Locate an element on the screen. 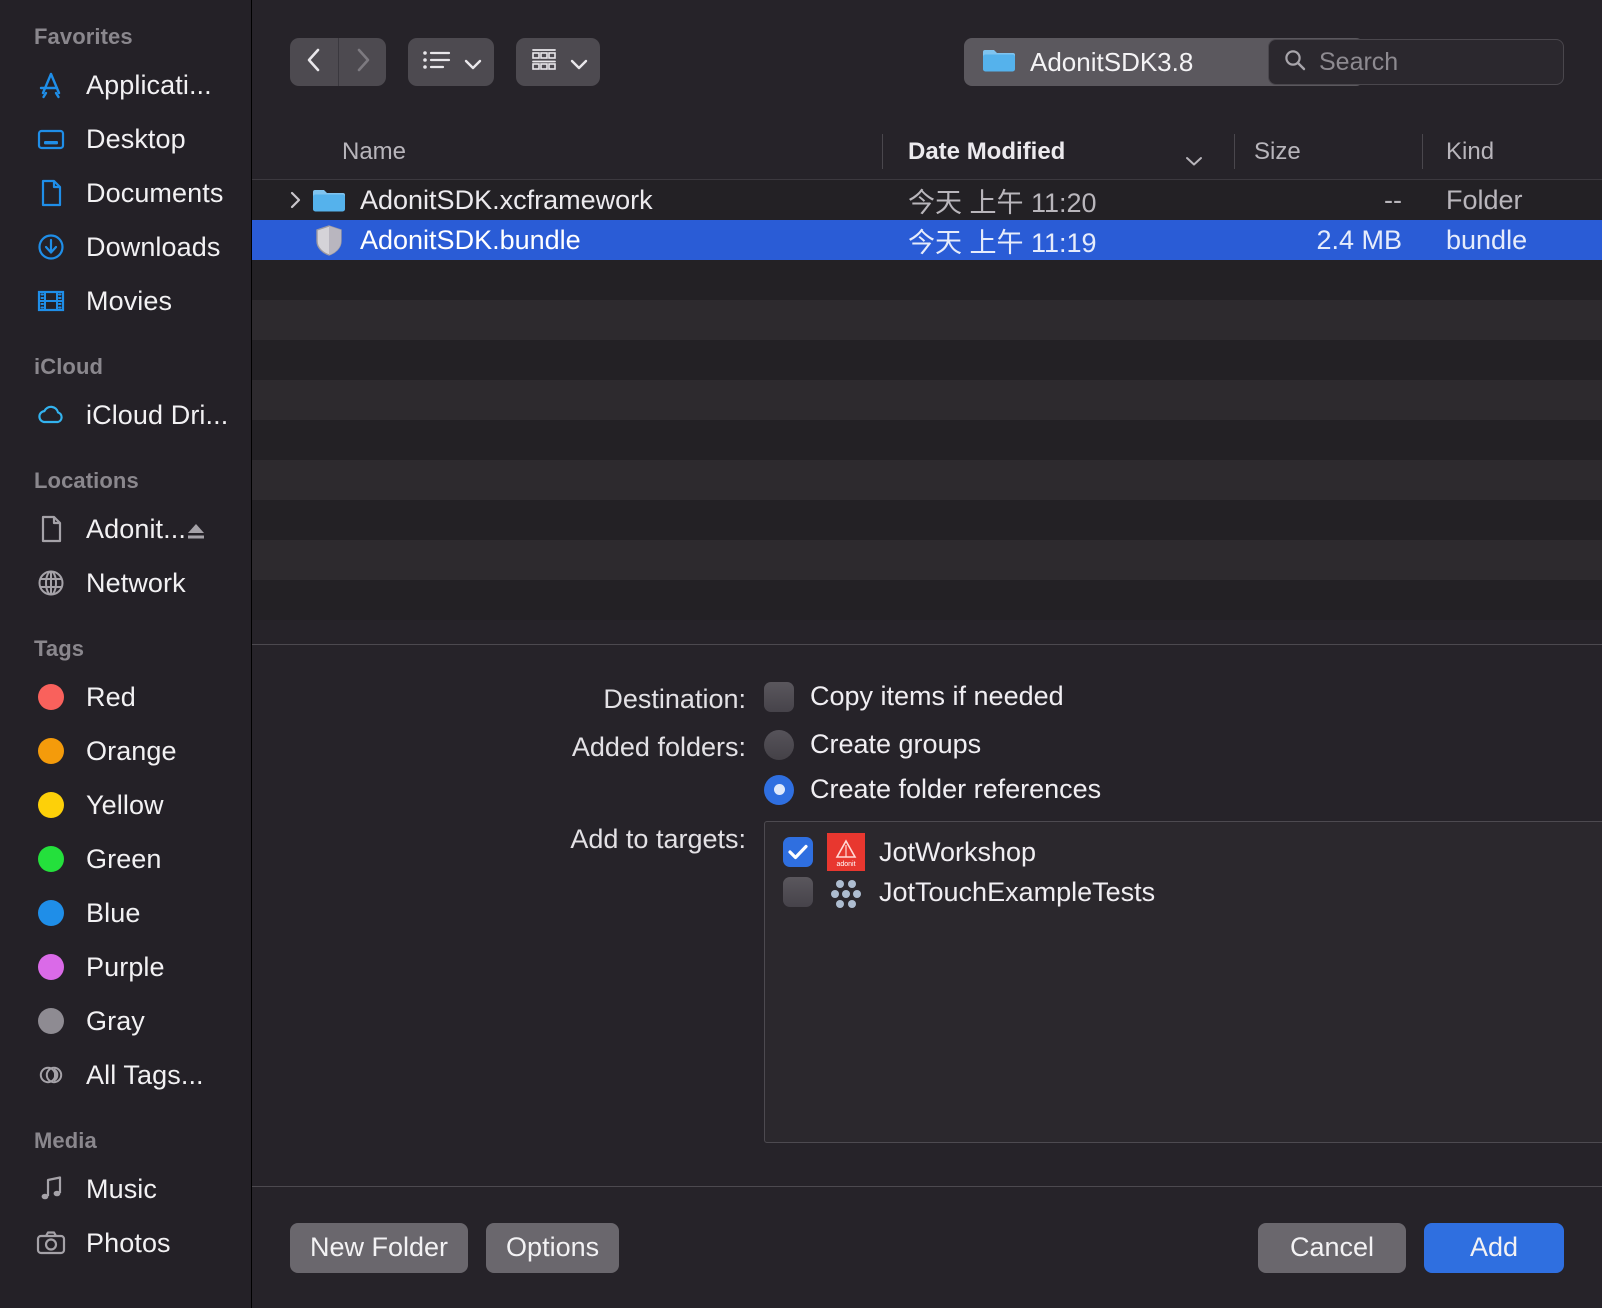 Image resolution: width=1602 pixels, height=1308 pixels. chevron-left-icon is located at coordinates (314, 62).